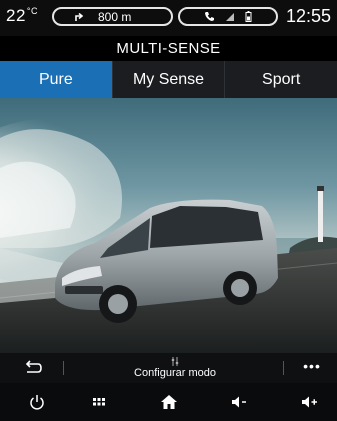  What do you see at coordinates (239, 402) in the screenshot?
I see `volume-down-icon` at bounding box center [239, 402].